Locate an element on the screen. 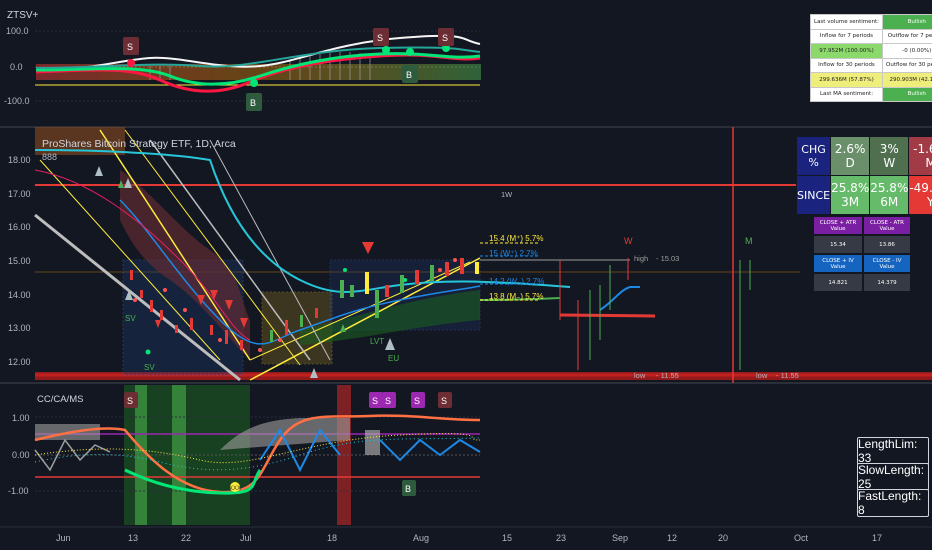 Image resolution: width=932 pixels, height=550 pixels. symbol-subtitle: 888 is located at coordinates (49, 157).